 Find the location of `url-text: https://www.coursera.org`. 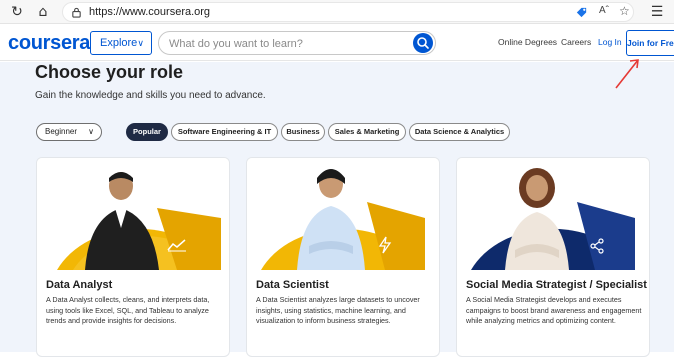

url-text: https://www.coursera.org is located at coordinates (149, 12).